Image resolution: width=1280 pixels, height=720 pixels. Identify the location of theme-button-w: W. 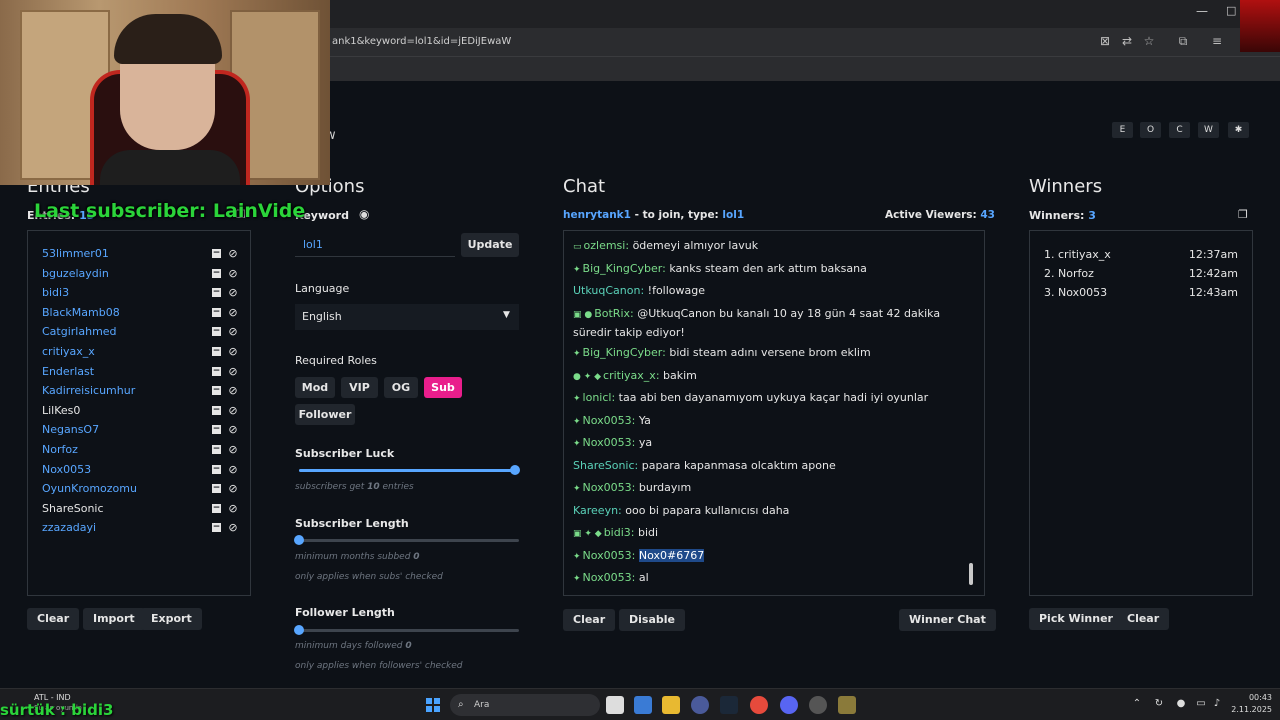
(1208, 130).